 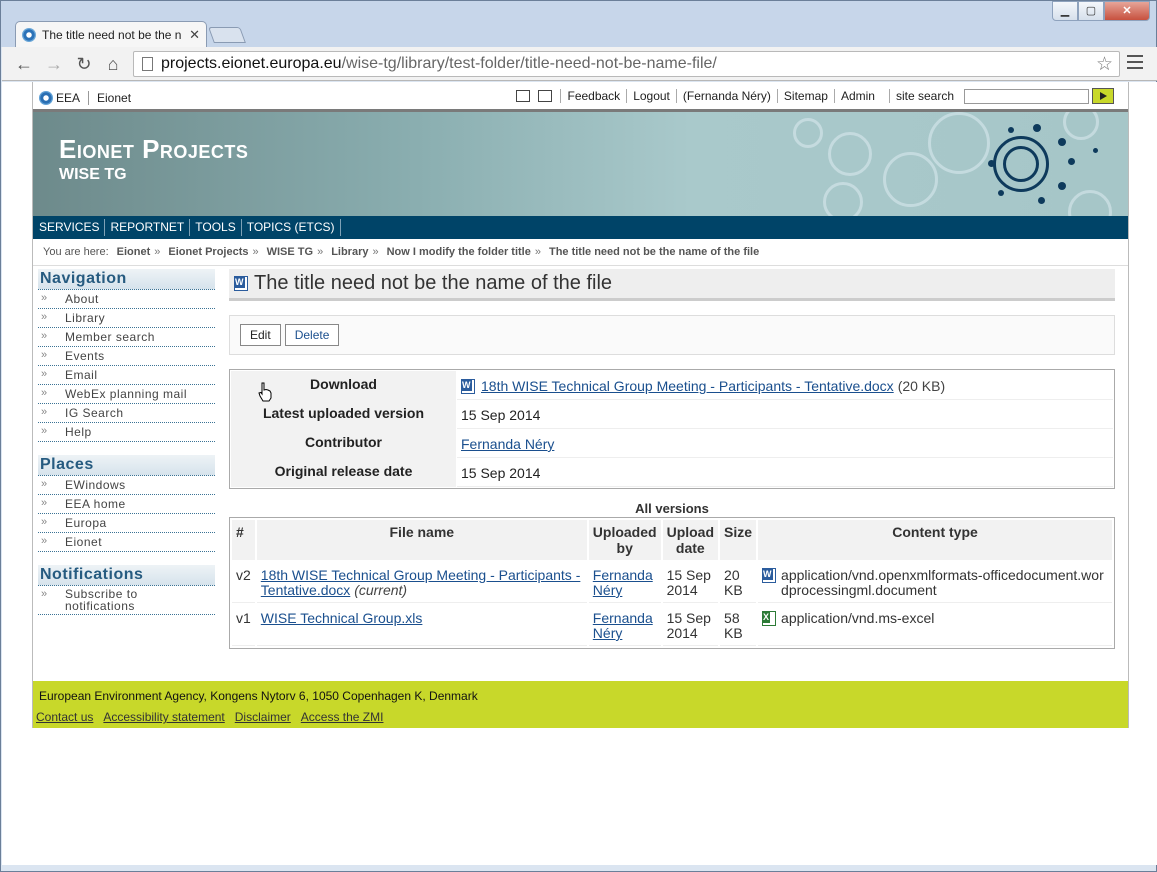 What do you see at coordinates (126, 600) in the screenshot?
I see `sidebar-item-subscribe: » Subscribe to notifications` at bounding box center [126, 600].